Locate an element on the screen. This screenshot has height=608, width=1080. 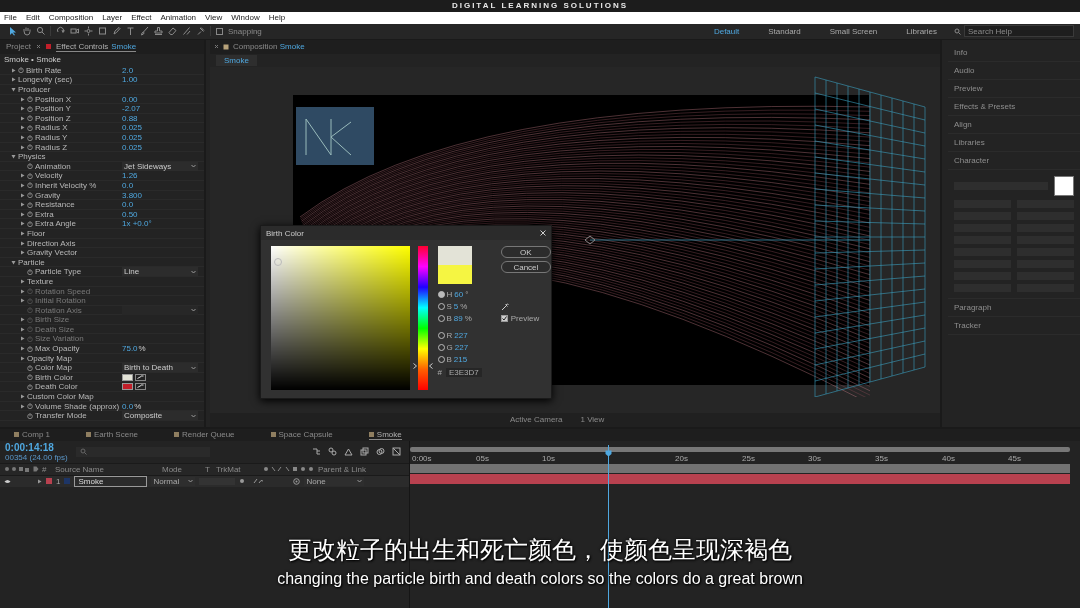
timeline-tab: Earth Scene is located at coordinates (112, 434).